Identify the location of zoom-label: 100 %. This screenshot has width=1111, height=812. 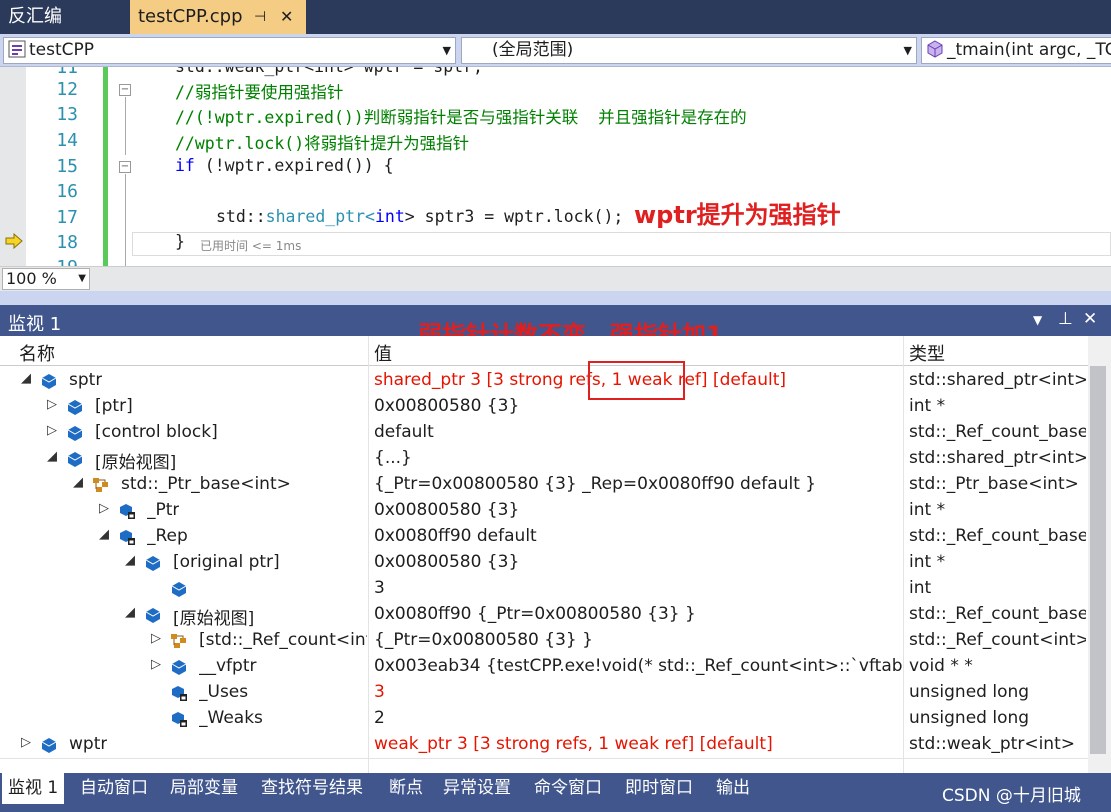
(31, 278).